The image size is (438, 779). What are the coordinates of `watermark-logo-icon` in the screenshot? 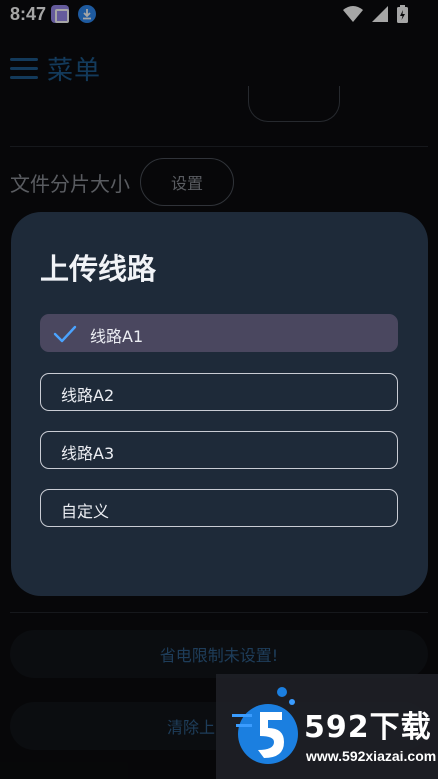 It's located at (265, 725).